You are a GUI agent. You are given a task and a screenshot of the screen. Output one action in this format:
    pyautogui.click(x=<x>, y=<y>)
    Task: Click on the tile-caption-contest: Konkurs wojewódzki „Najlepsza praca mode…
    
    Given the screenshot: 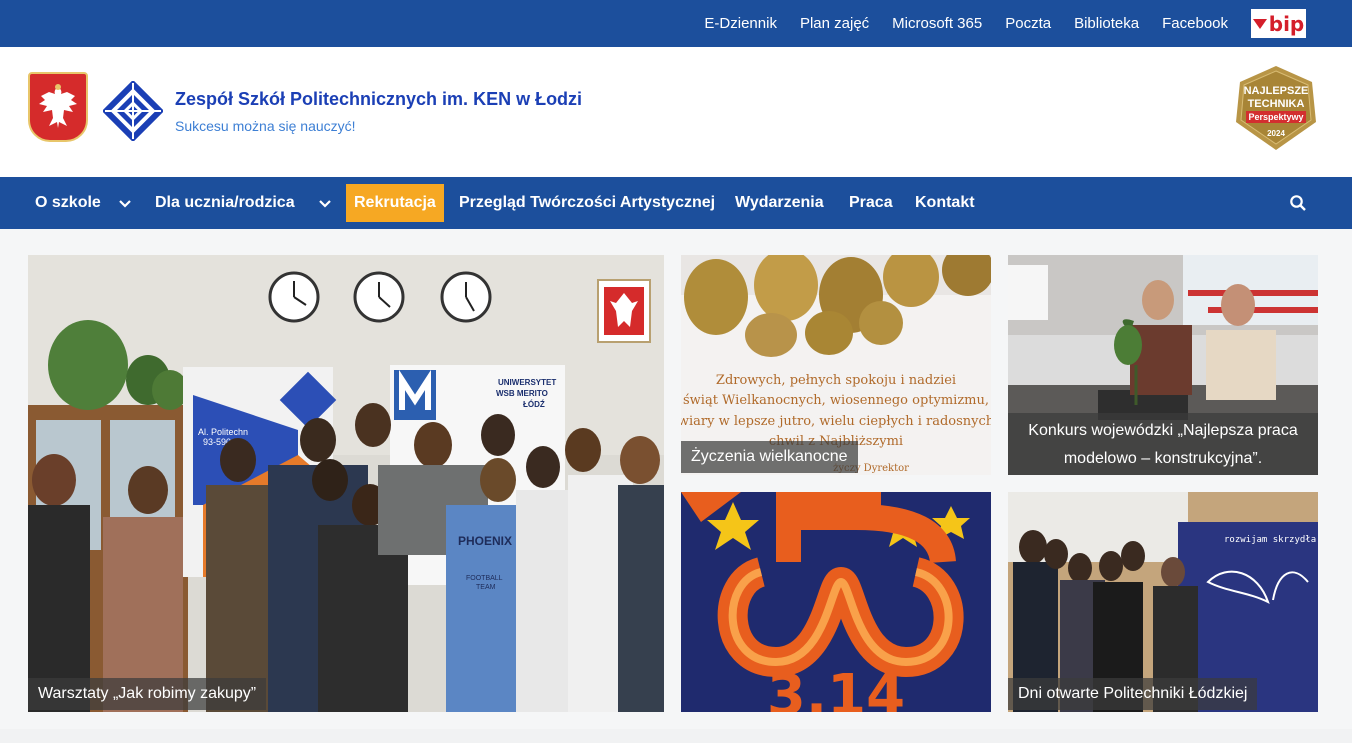 What is the action you would take?
    pyautogui.click(x=1163, y=444)
    